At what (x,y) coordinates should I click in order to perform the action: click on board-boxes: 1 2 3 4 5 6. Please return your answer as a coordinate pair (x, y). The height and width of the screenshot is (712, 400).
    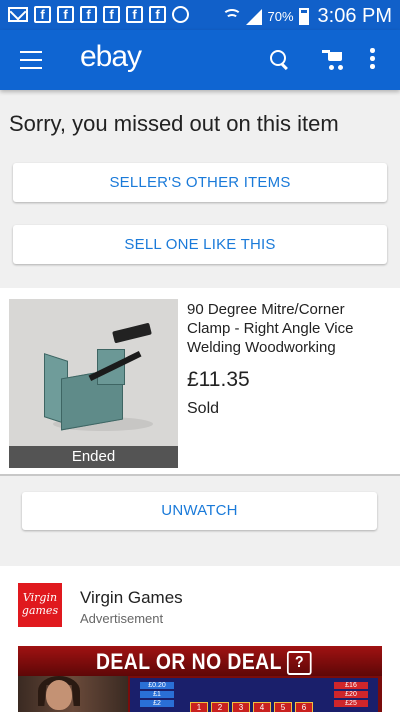
    Looking at the image, I should click on (251, 707).